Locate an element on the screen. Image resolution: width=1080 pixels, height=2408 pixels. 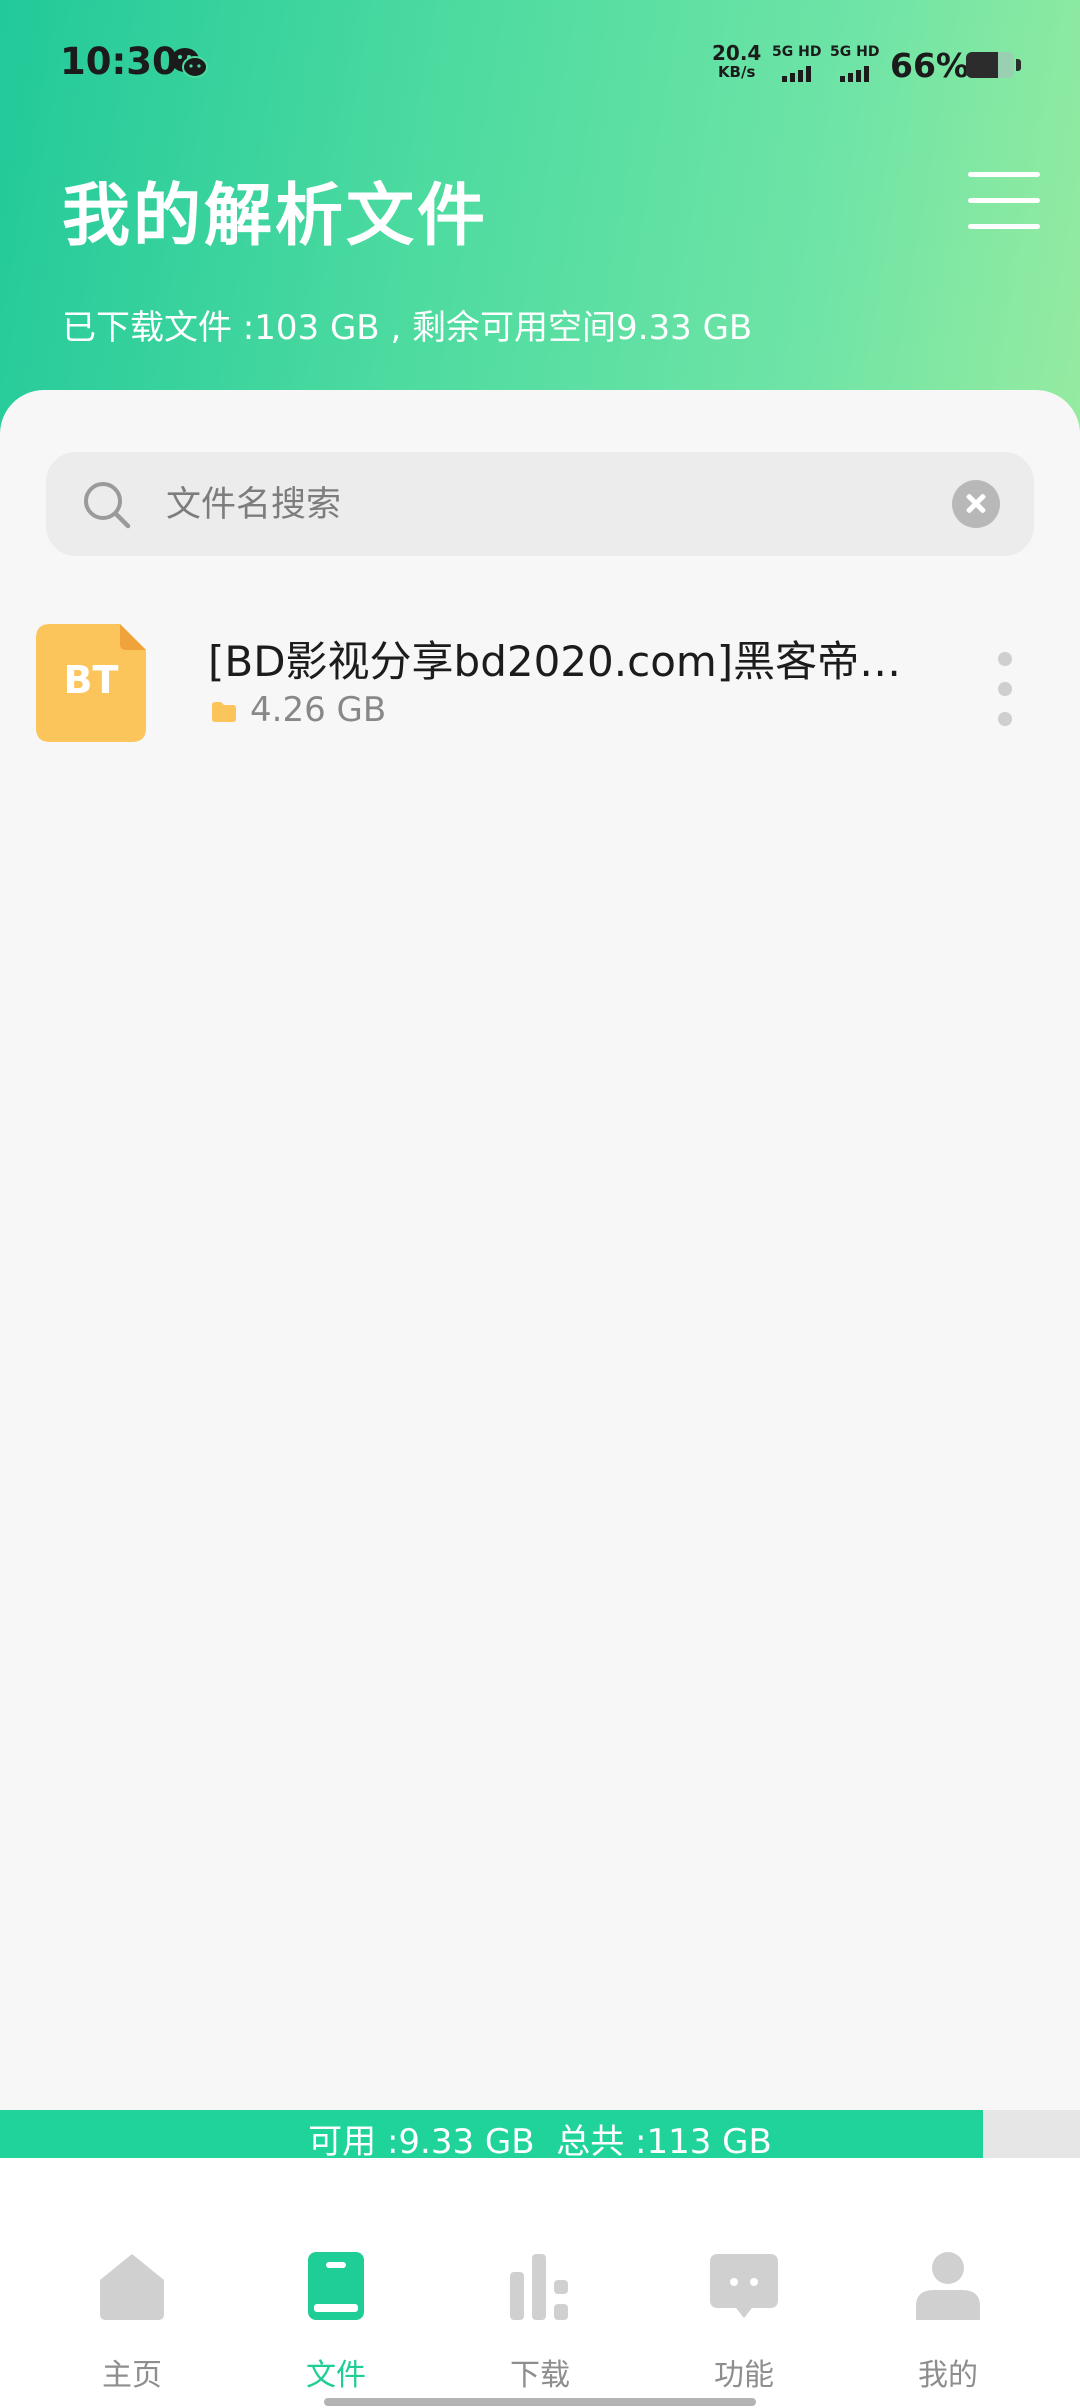
file-book-icon is located at coordinates (336, 2286).